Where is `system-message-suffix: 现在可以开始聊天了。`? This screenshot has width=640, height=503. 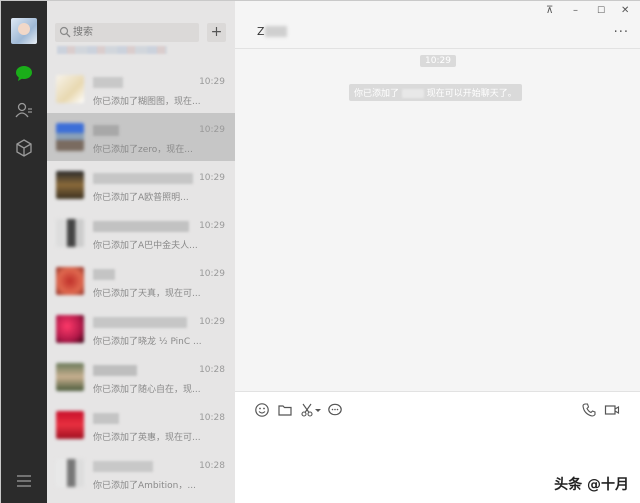 system-message-suffix: 现在可以开始聊天了。 is located at coordinates (471, 94).